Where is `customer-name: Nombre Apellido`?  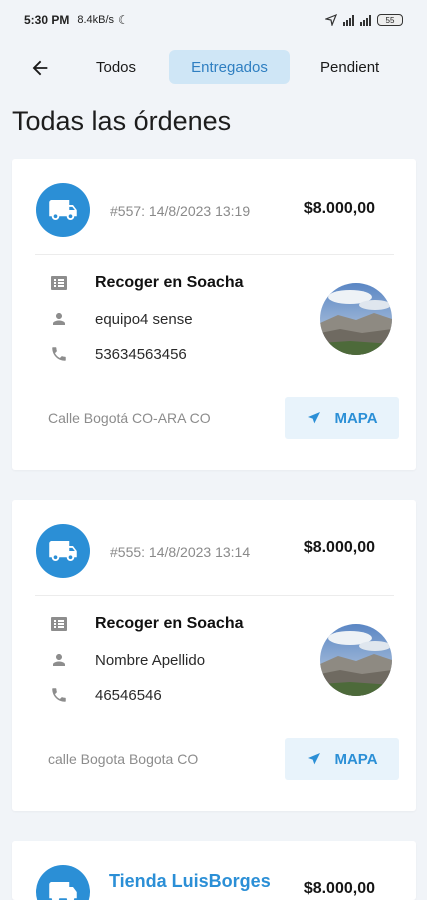 customer-name: Nombre Apellido is located at coordinates (150, 660).